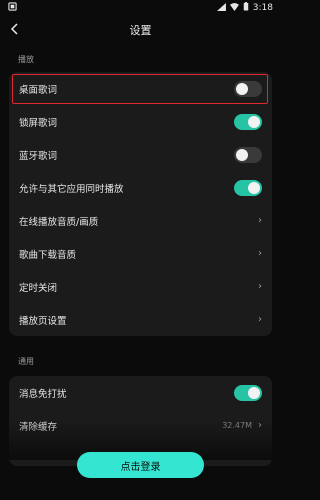 This screenshot has width=320, height=500. What do you see at coordinates (38, 288) in the screenshot?
I see `setting-label: 定时关闭` at bounding box center [38, 288].